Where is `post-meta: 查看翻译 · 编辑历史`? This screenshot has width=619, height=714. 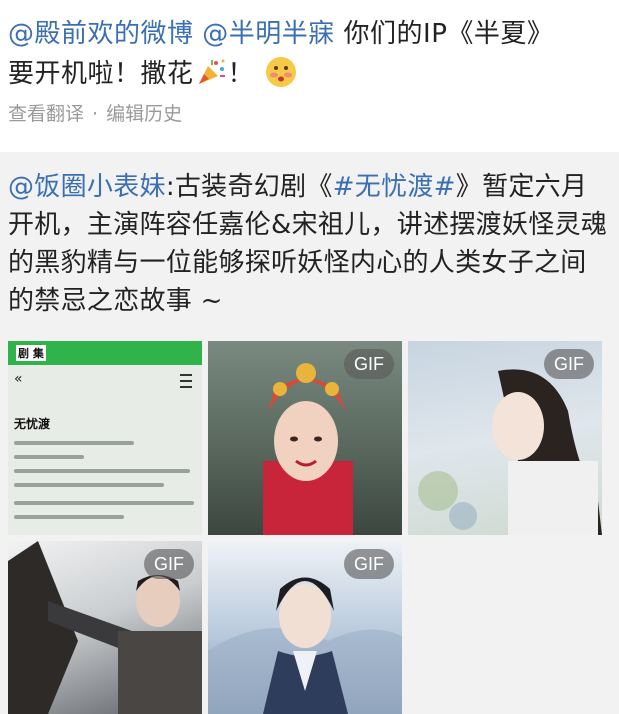 post-meta: 查看翻译 · 编辑历史 is located at coordinates (95, 112).